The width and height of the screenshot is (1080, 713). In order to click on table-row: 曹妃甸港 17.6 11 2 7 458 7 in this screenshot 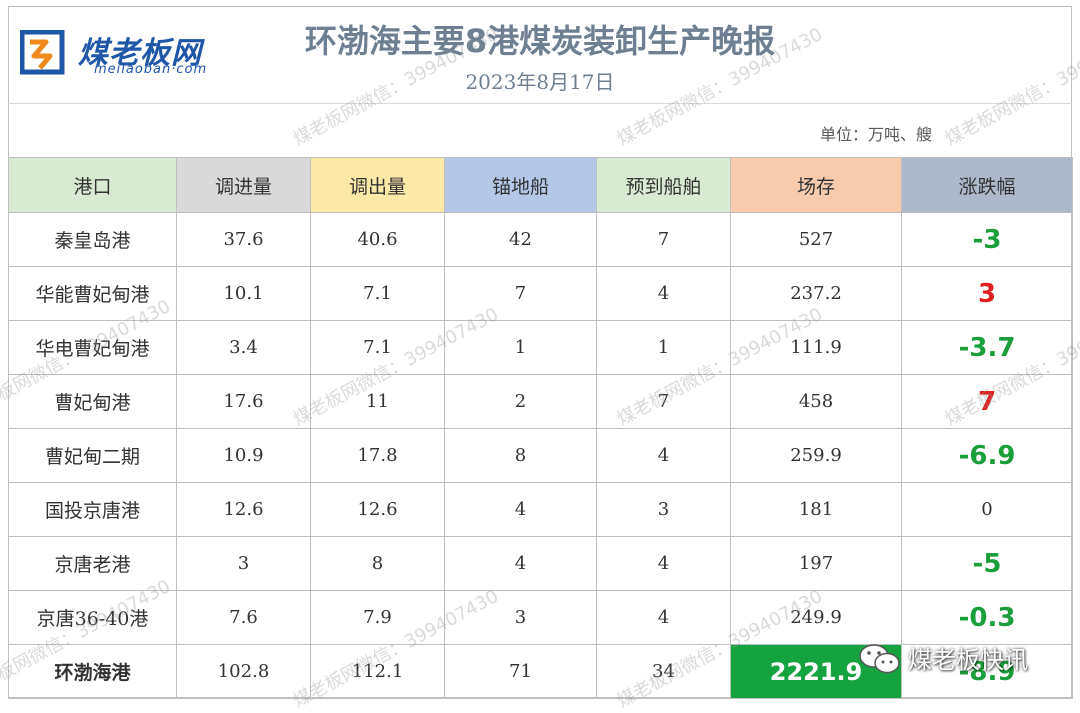, I will do `click(540, 401)`.